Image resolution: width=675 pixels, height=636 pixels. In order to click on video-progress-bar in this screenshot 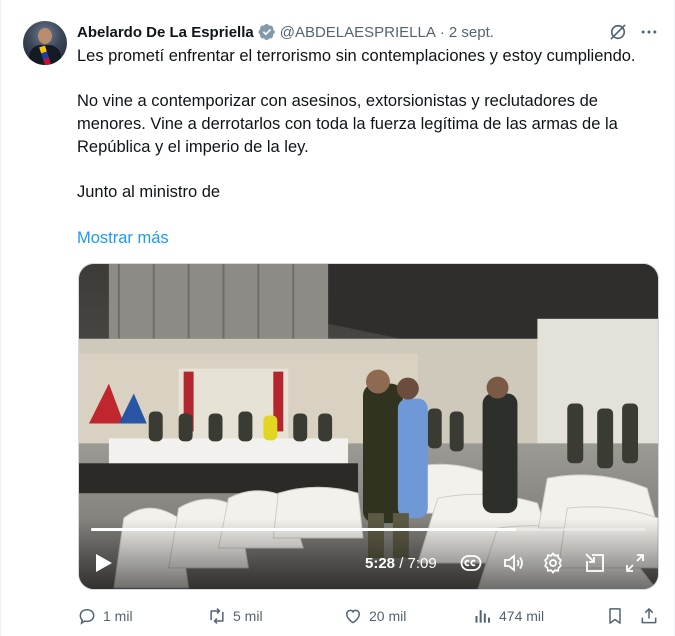, I will do `click(368, 529)`.